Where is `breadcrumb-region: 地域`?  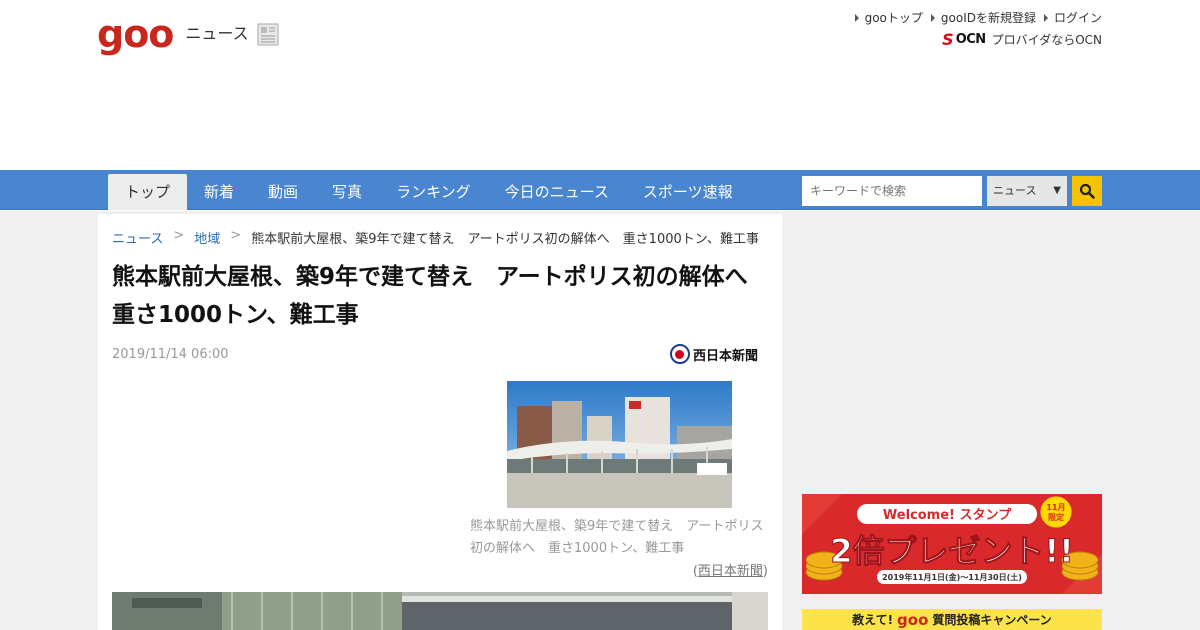
breadcrumb-region: 地域 is located at coordinates (207, 237).